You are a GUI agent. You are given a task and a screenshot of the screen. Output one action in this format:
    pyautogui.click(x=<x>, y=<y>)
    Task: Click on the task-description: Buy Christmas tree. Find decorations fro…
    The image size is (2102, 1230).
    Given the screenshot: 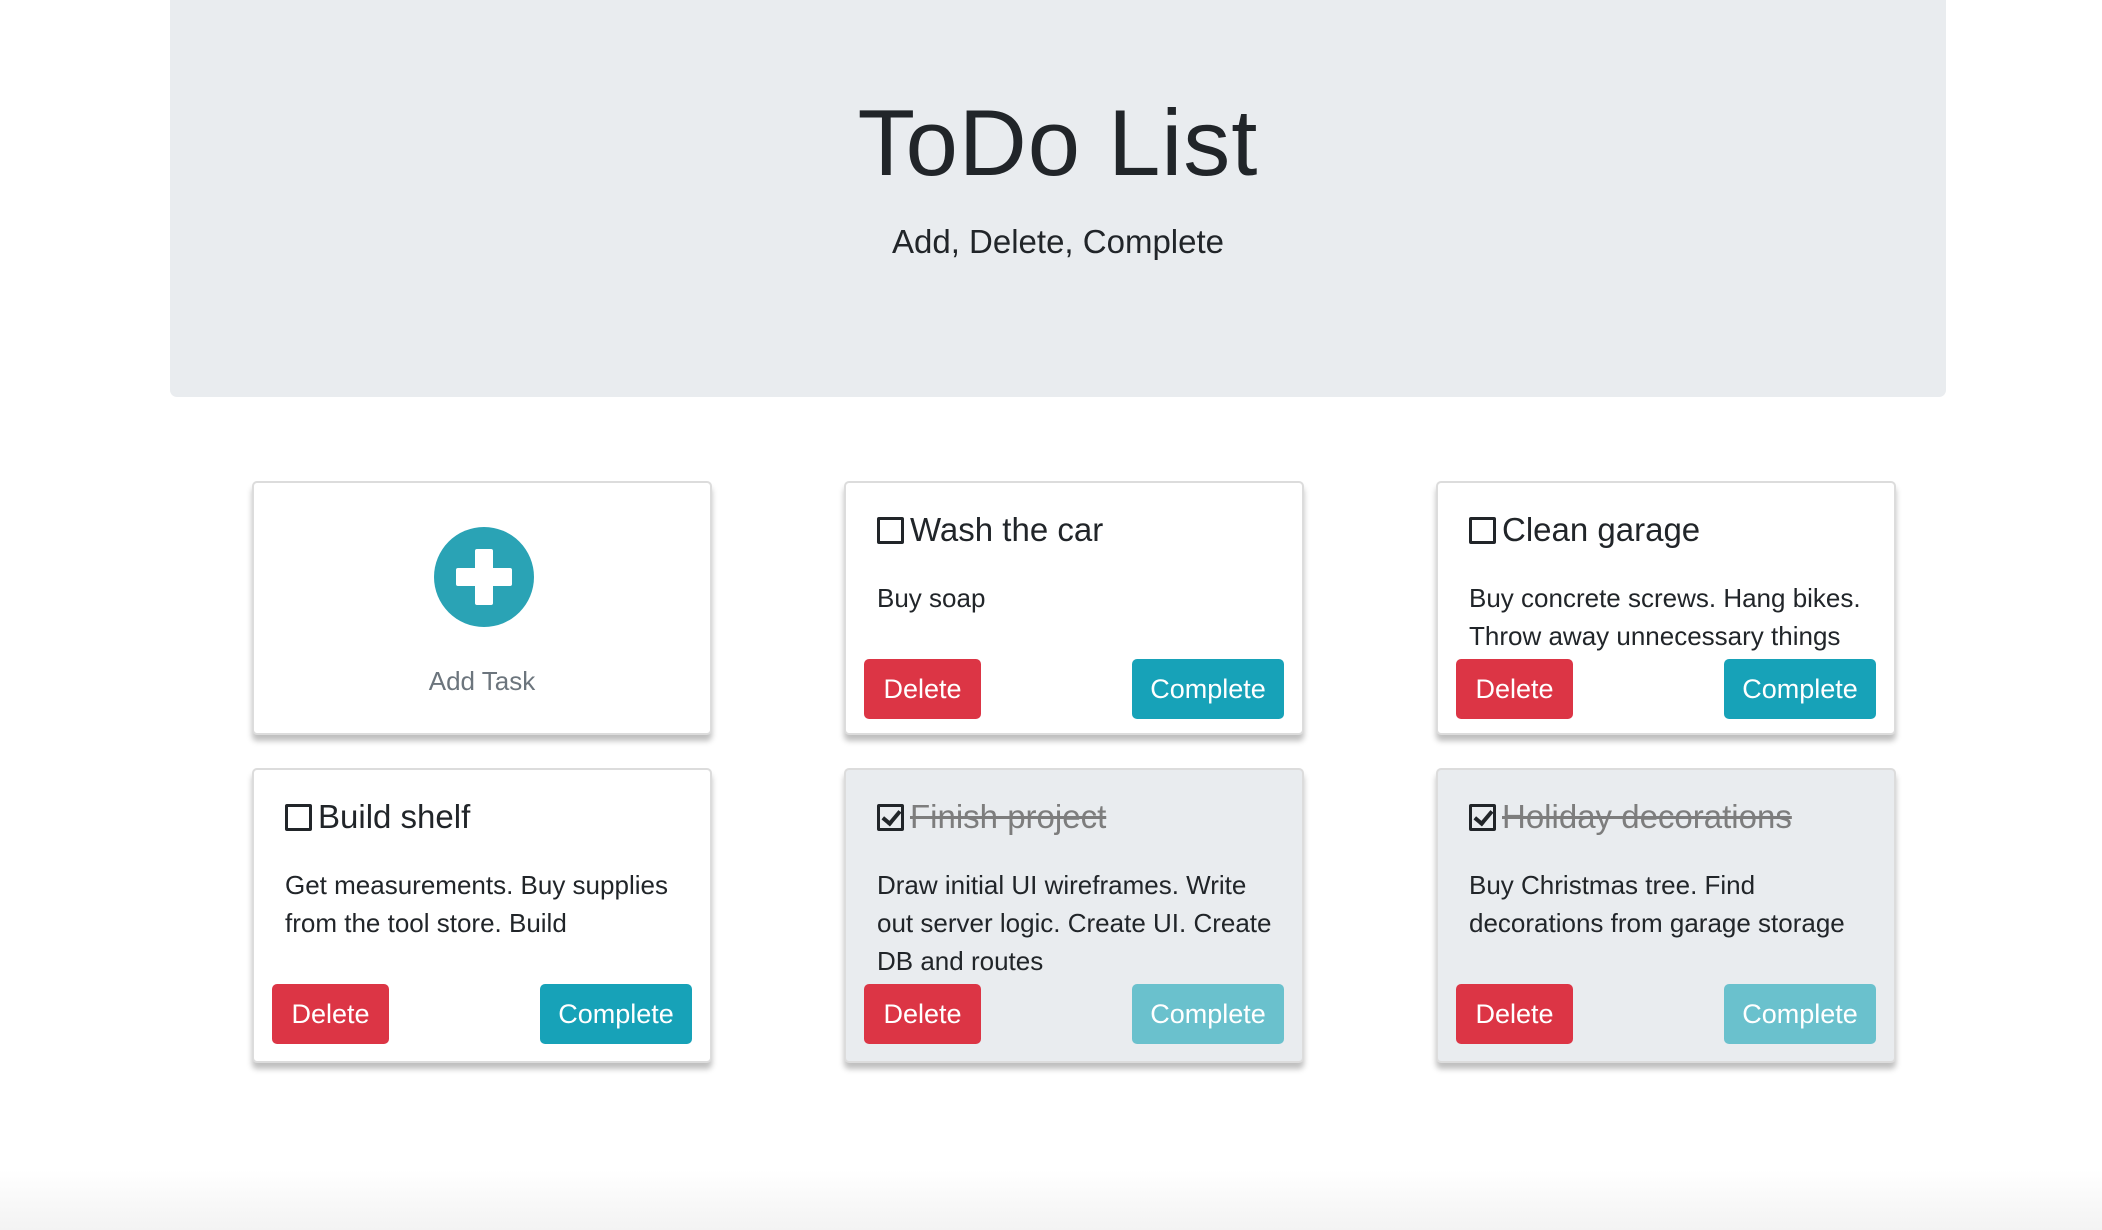 What is the action you would take?
    pyautogui.click(x=1657, y=904)
    